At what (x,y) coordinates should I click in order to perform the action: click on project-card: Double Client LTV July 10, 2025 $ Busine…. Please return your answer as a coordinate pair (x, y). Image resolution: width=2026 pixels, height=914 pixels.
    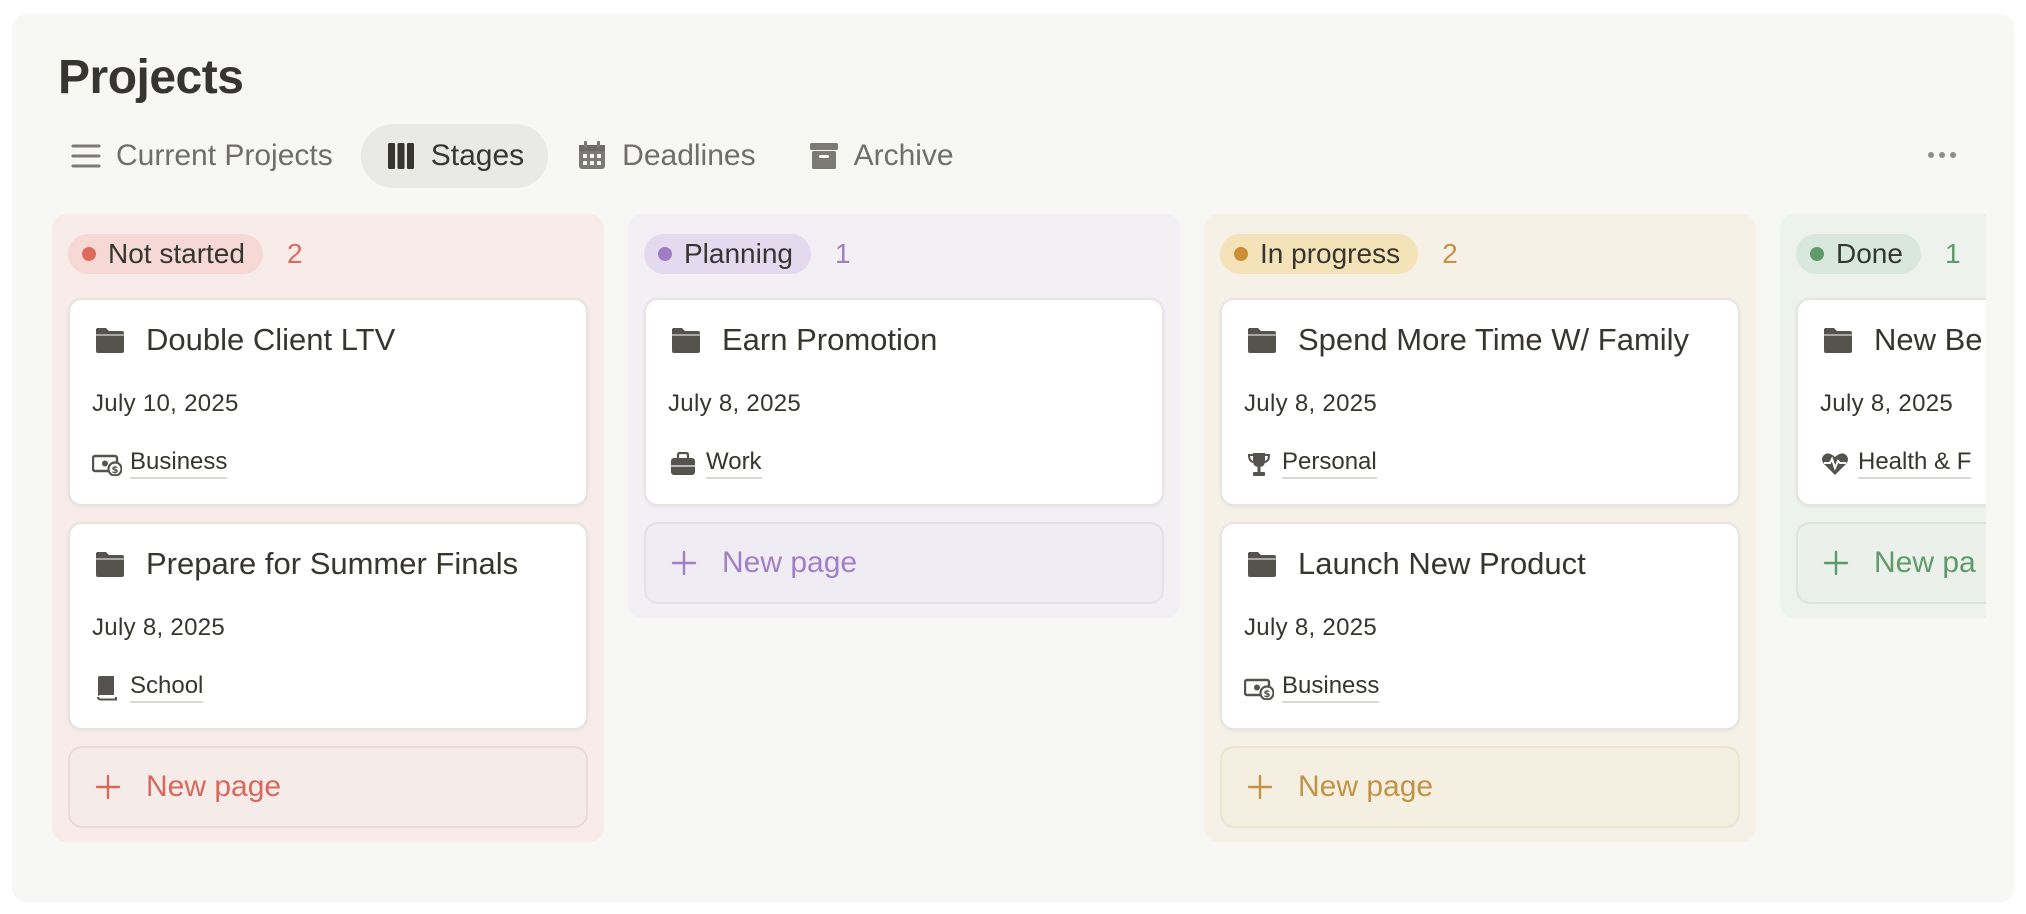
    Looking at the image, I should click on (328, 402).